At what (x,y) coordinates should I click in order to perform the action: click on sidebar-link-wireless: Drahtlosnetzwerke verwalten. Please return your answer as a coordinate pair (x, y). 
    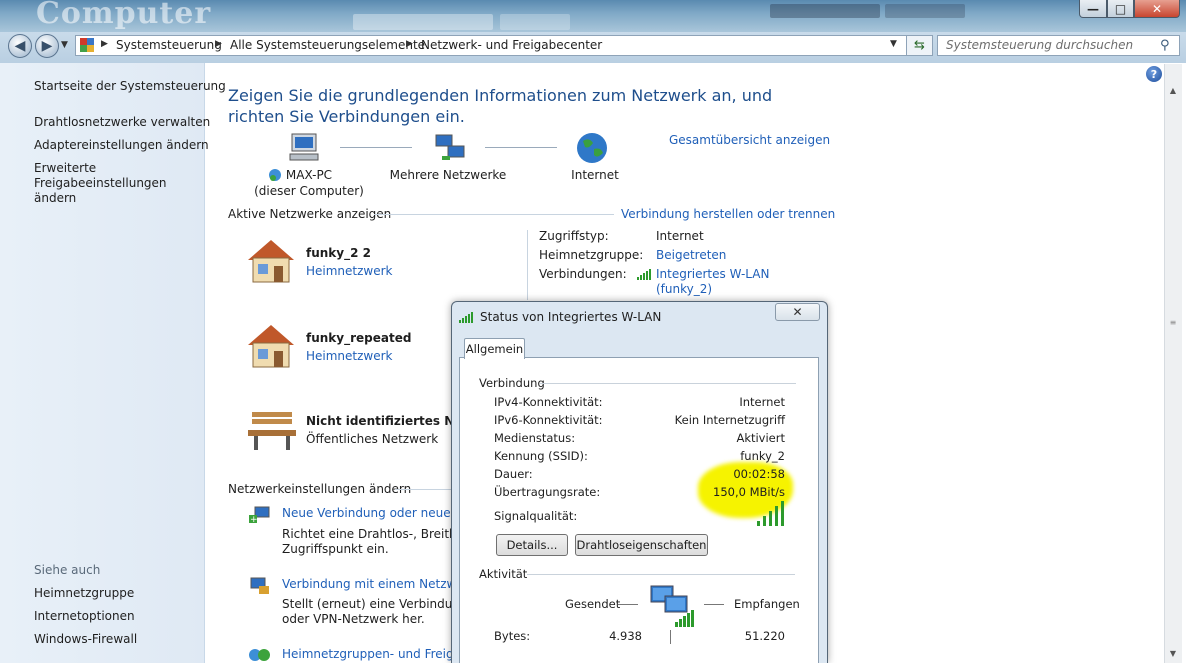
    Looking at the image, I should click on (122, 122).